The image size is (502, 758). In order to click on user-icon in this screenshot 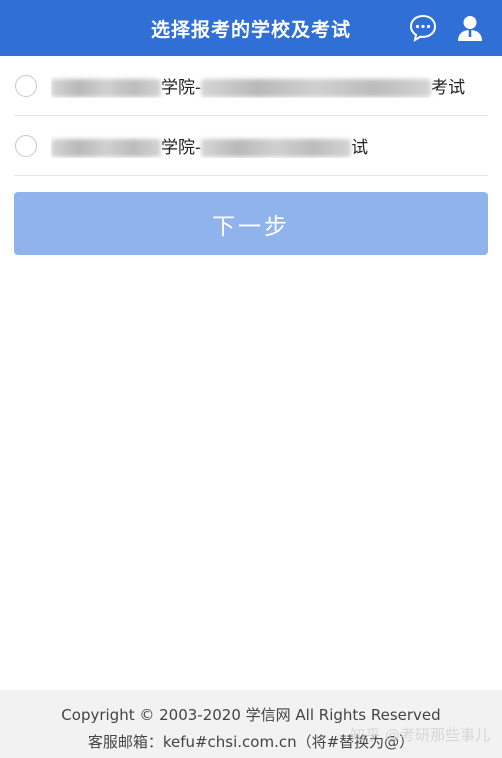, I will do `click(470, 28)`.